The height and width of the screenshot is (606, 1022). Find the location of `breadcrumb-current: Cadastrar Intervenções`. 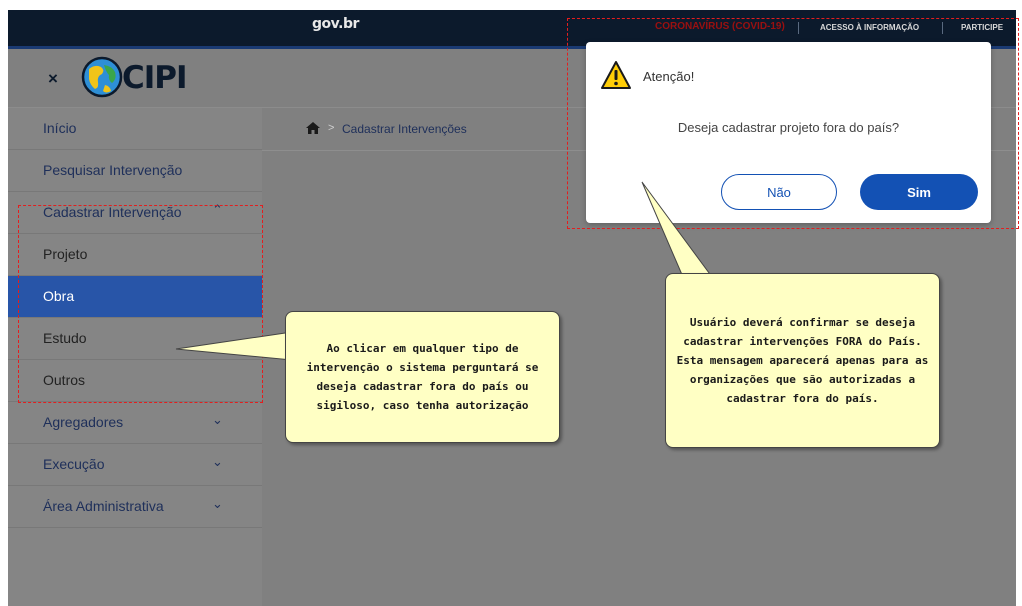

breadcrumb-current: Cadastrar Intervenções is located at coordinates (404, 129).